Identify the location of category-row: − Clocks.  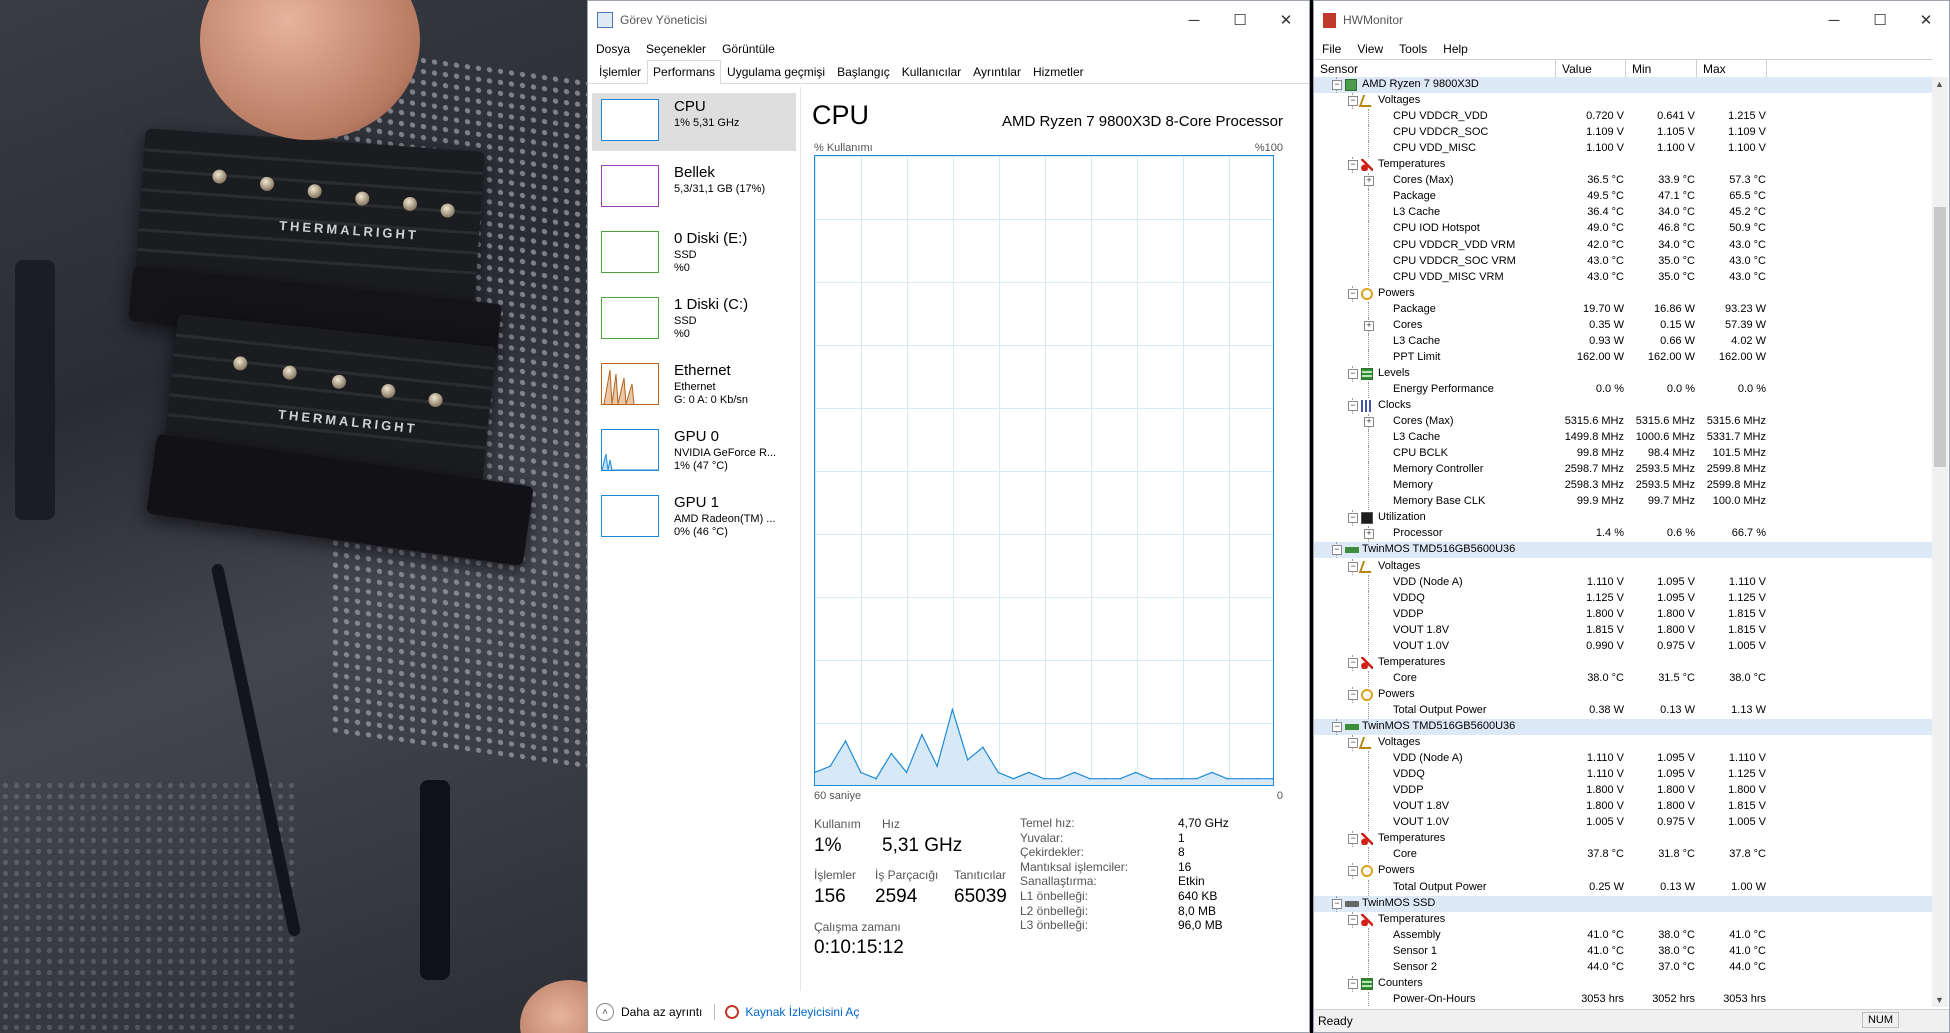
(1623, 406).